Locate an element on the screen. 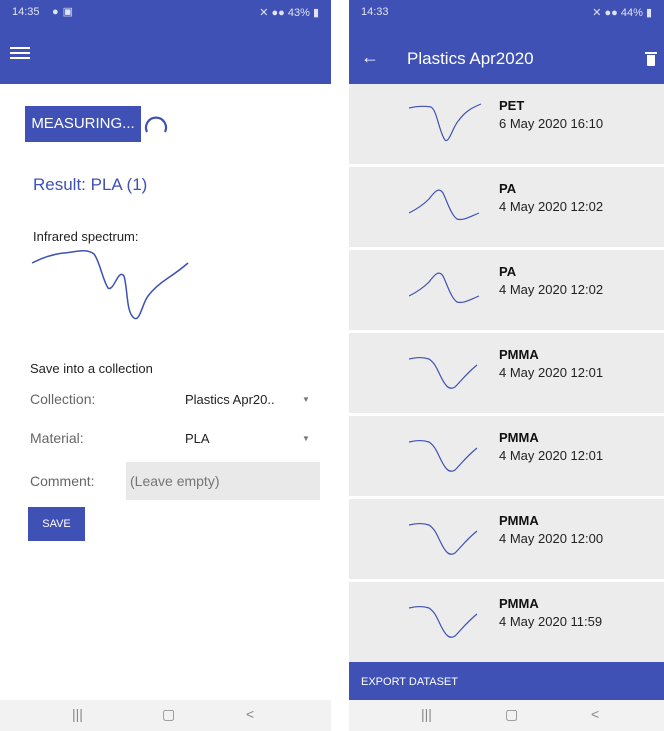  result-text: Result: PLA (1) is located at coordinates (90, 184).